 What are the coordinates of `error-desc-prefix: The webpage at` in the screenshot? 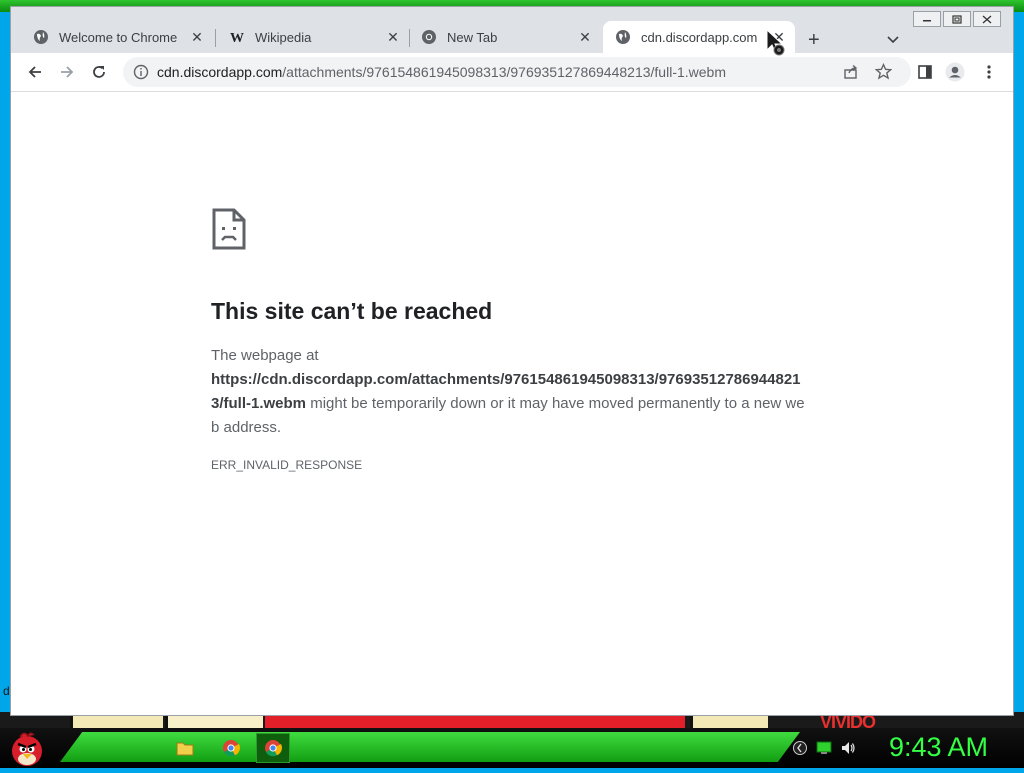 It's located at (265, 355).